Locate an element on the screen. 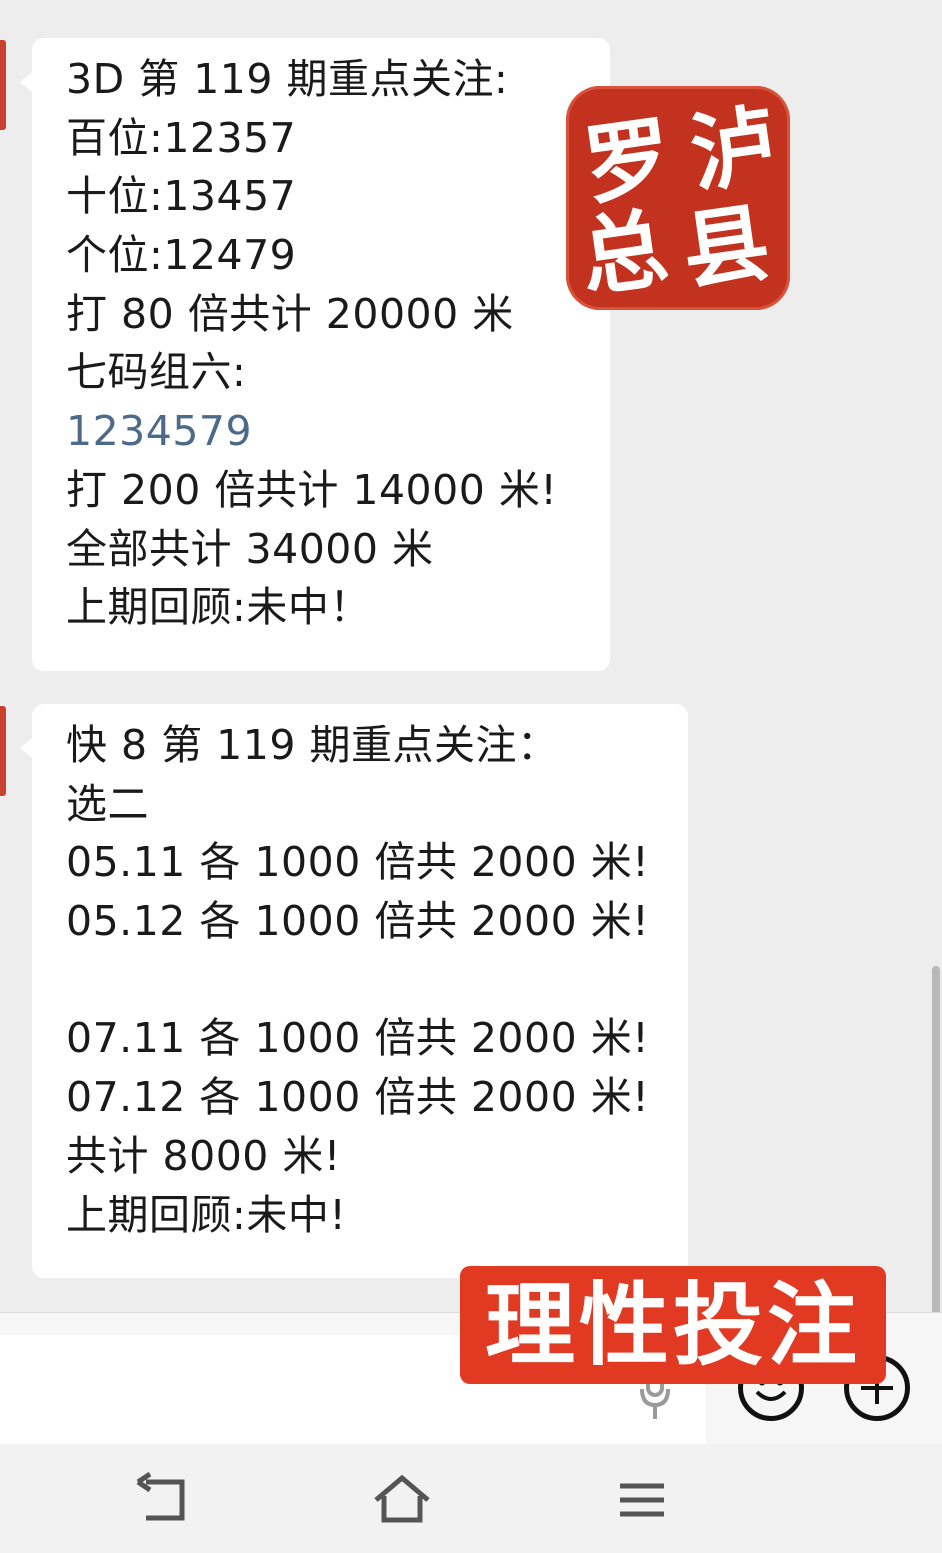  message-line: 全部共计 34000 米 is located at coordinates (250, 548).